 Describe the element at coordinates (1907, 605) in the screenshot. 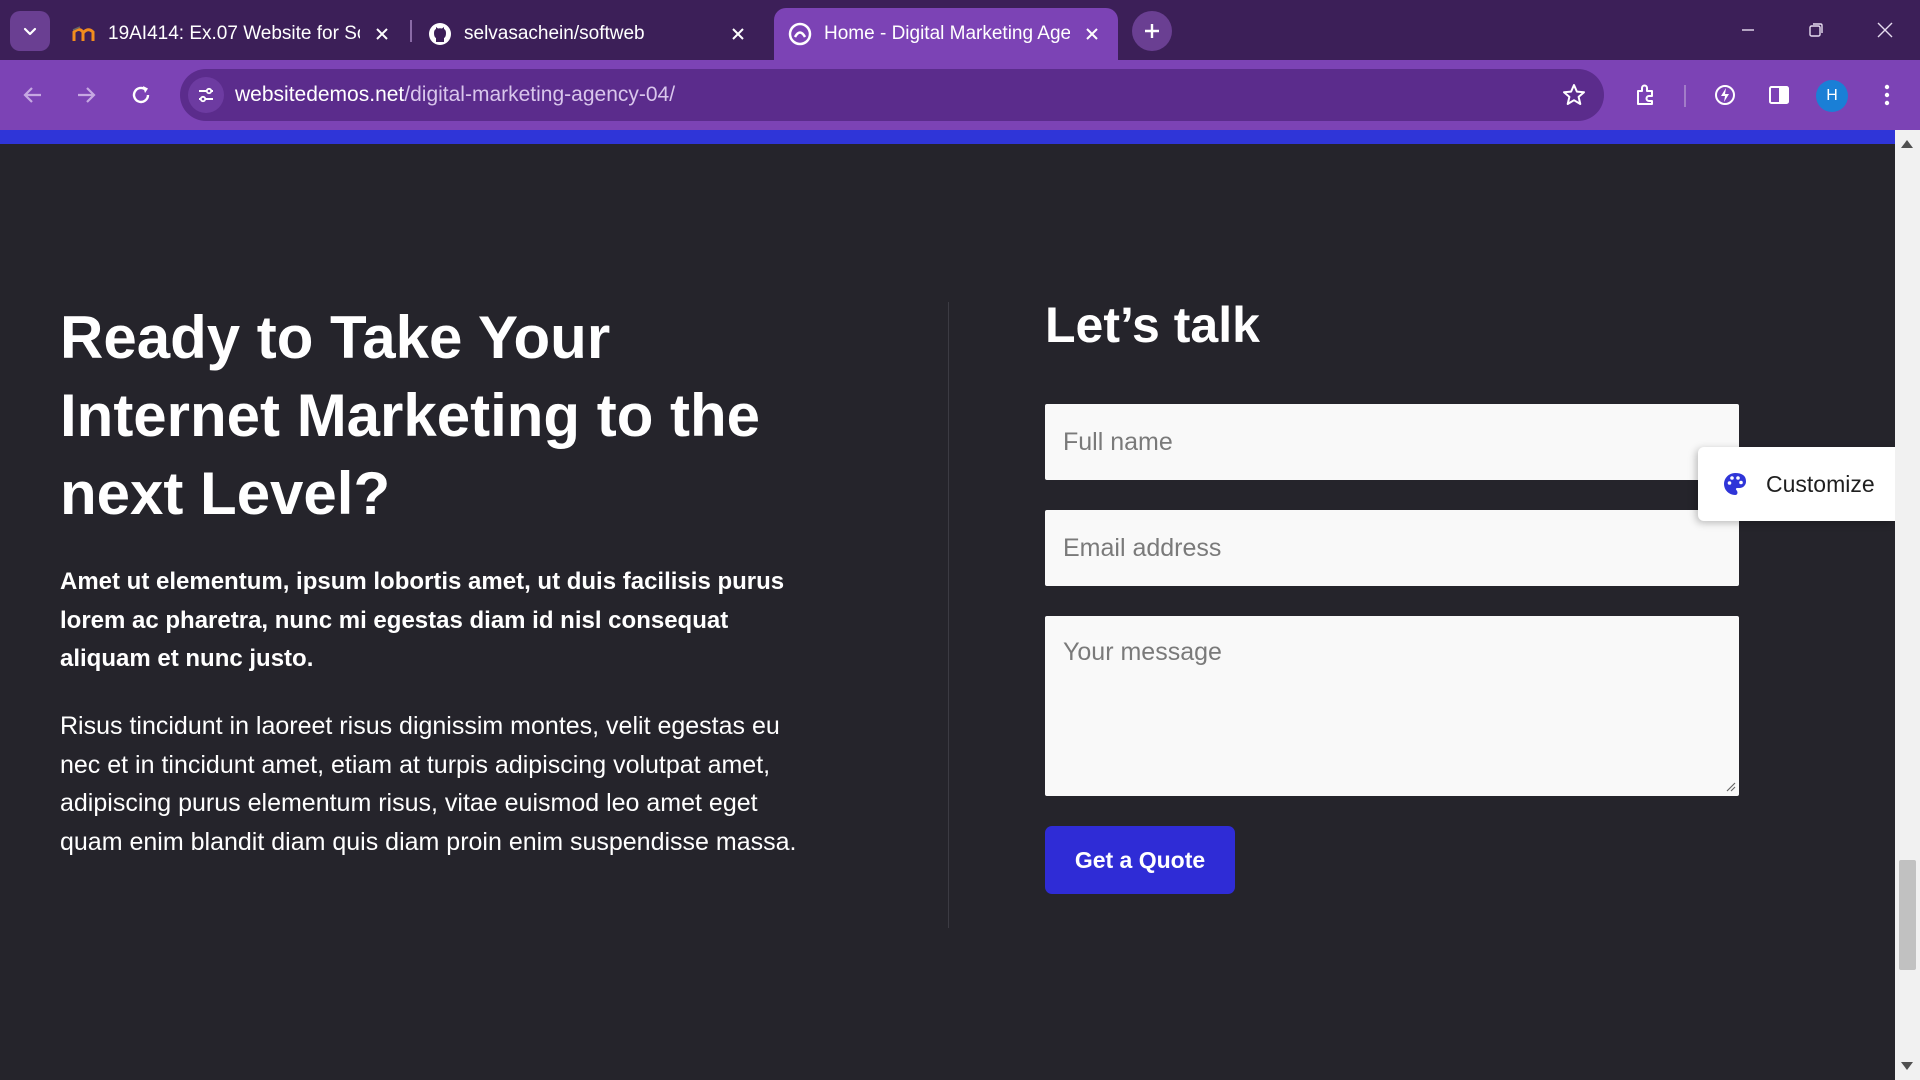

I see `page-scrollbar` at that location.